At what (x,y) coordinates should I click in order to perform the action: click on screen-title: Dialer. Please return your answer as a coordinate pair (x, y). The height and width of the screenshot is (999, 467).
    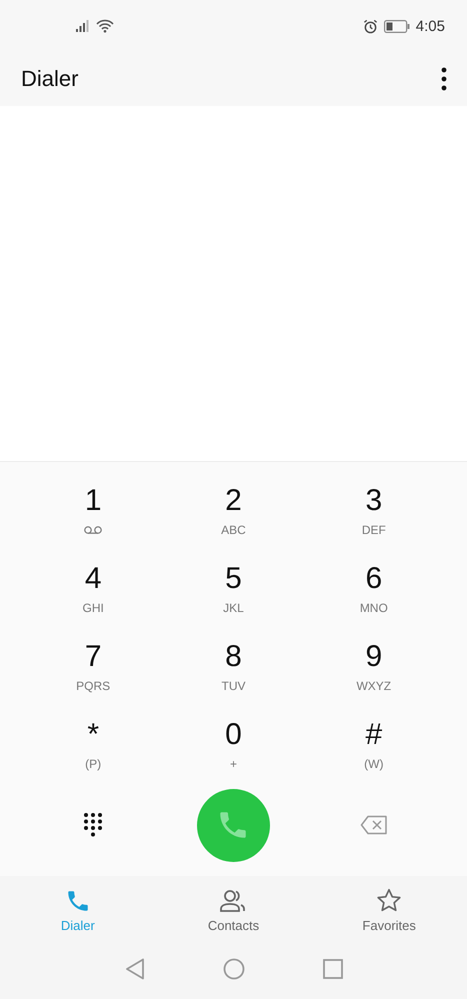
    Looking at the image, I should click on (50, 79).